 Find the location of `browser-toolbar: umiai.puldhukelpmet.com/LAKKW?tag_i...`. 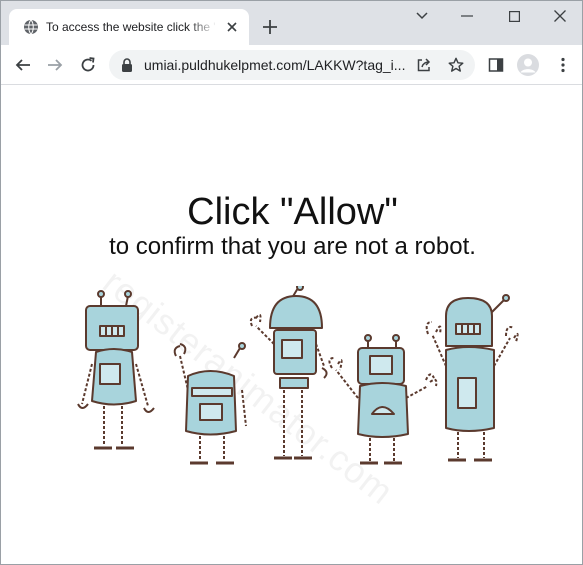

browser-toolbar: umiai.puldhukelpmet.com/LAKKW?tag_i... is located at coordinates (291, 65).